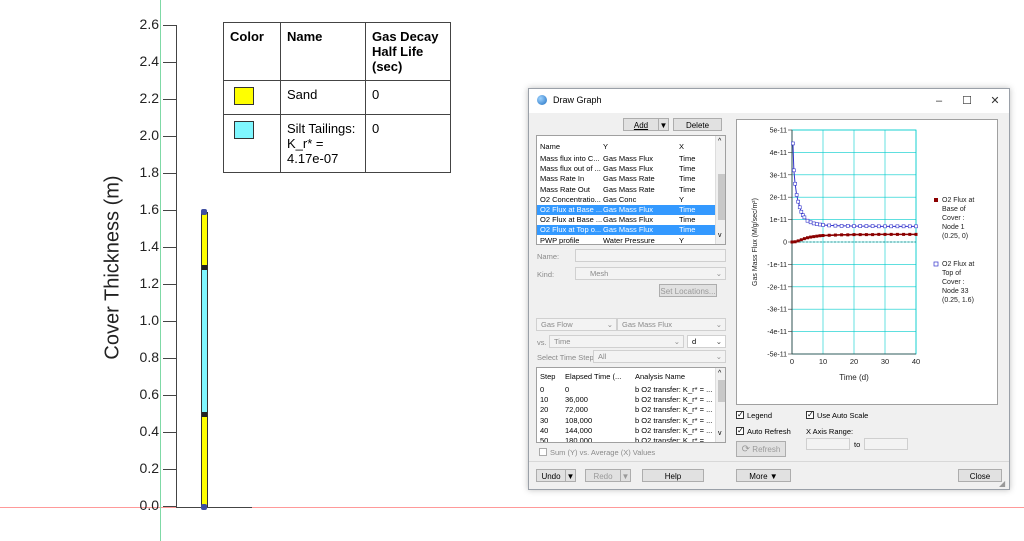 Image resolution: width=1024 pixels, height=541 pixels. What do you see at coordinates (576, 324) in the screenshot?
I see `y-category-select: Gas Flow ⌄` at bounding box center [576, 324].